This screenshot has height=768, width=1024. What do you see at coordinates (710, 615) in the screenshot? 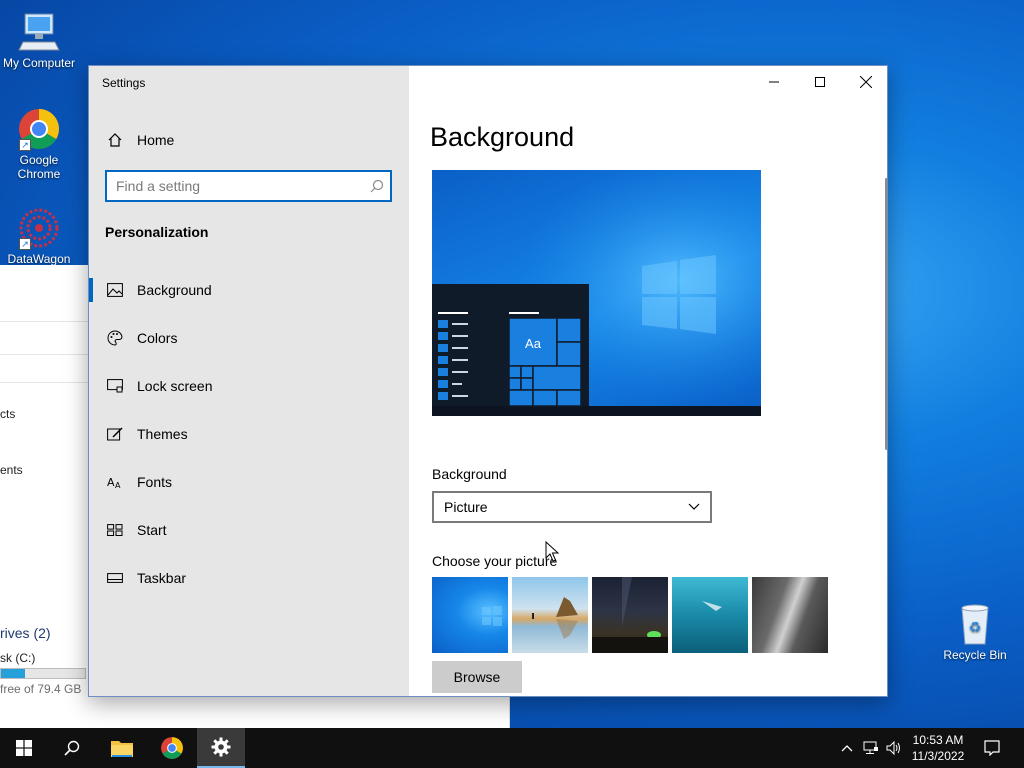
I see `wallpaper-thumbnail-underwater` at bounding box center [710, 615].